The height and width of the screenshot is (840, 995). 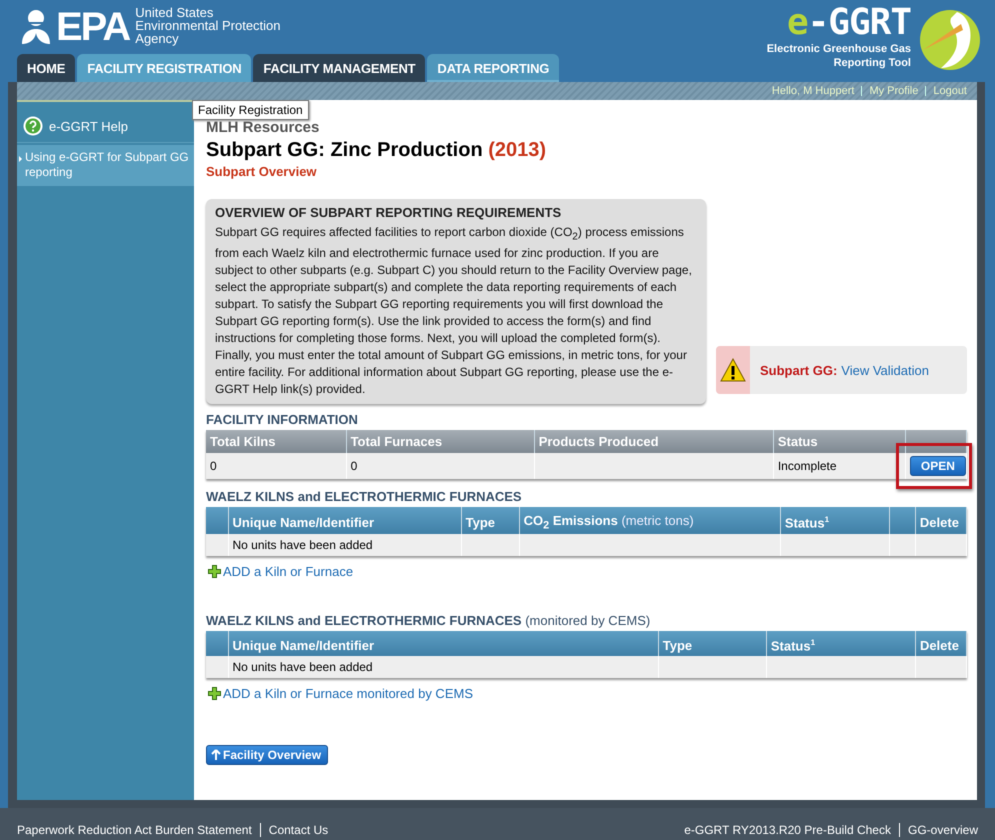 What do you see at coordinates (454, 311) in the screenshot?
I see `overview-text: Subpart GG requires affected facilities to report carbon dioxide (CO$_{2}$) process emissions from each Waelz kiln and electrothermic furnace used for zinc production. If you are subject to other subparts (e.g. Subpart C) you should return to the Facility Overview page, select the appropriate subpart(s) and complete the data reporting requirements of each subpart. To satisfy the Subpart GG reporting requirements you will first download the Subpart GG reporting form(s). Use the link provided to access the form(s) and find instructions for completing those forms. Next, you will upload the completed form(s). Finally, you must enter the total amount of Subpart GG emissions, in metric tons, for your entire facility. For additional information about Subpart GG reporting, please use the e-GGRT Help link(s) provided.` at bounding box center [454, 311].